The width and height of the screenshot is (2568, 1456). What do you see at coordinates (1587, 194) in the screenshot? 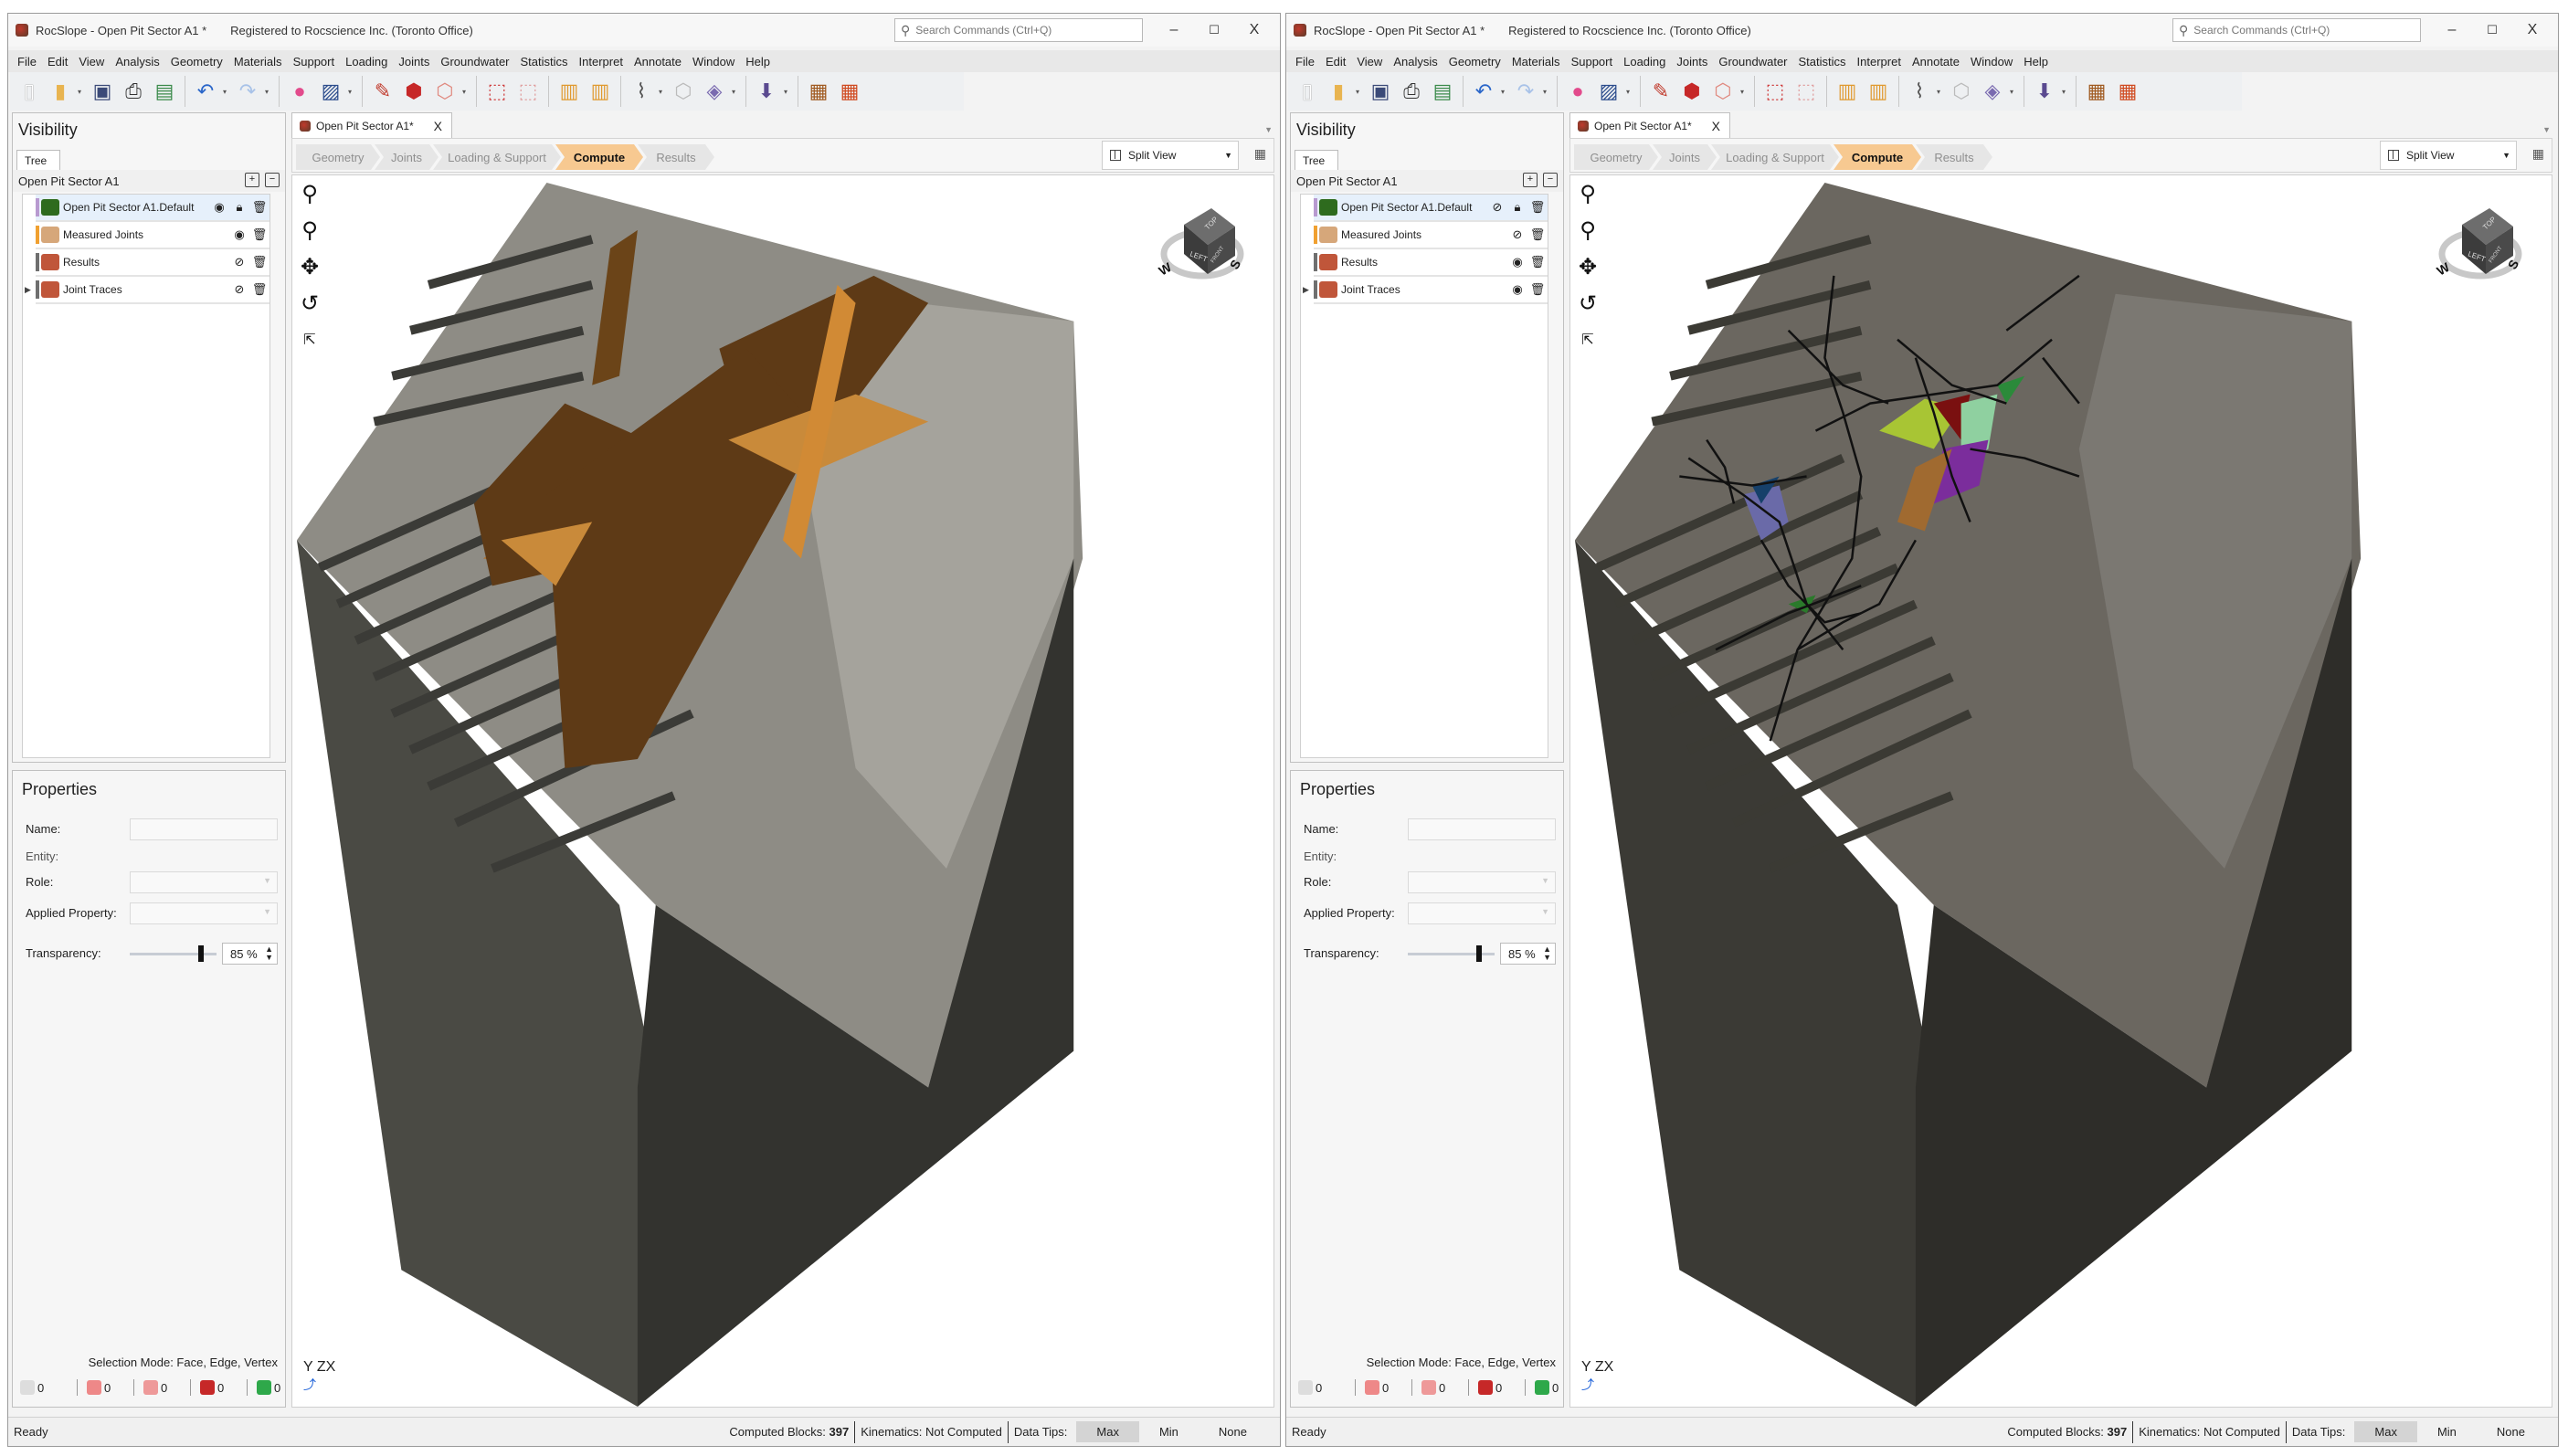
I see `zoom-window-icon: ⚲` at bounding box center [1587, 194].